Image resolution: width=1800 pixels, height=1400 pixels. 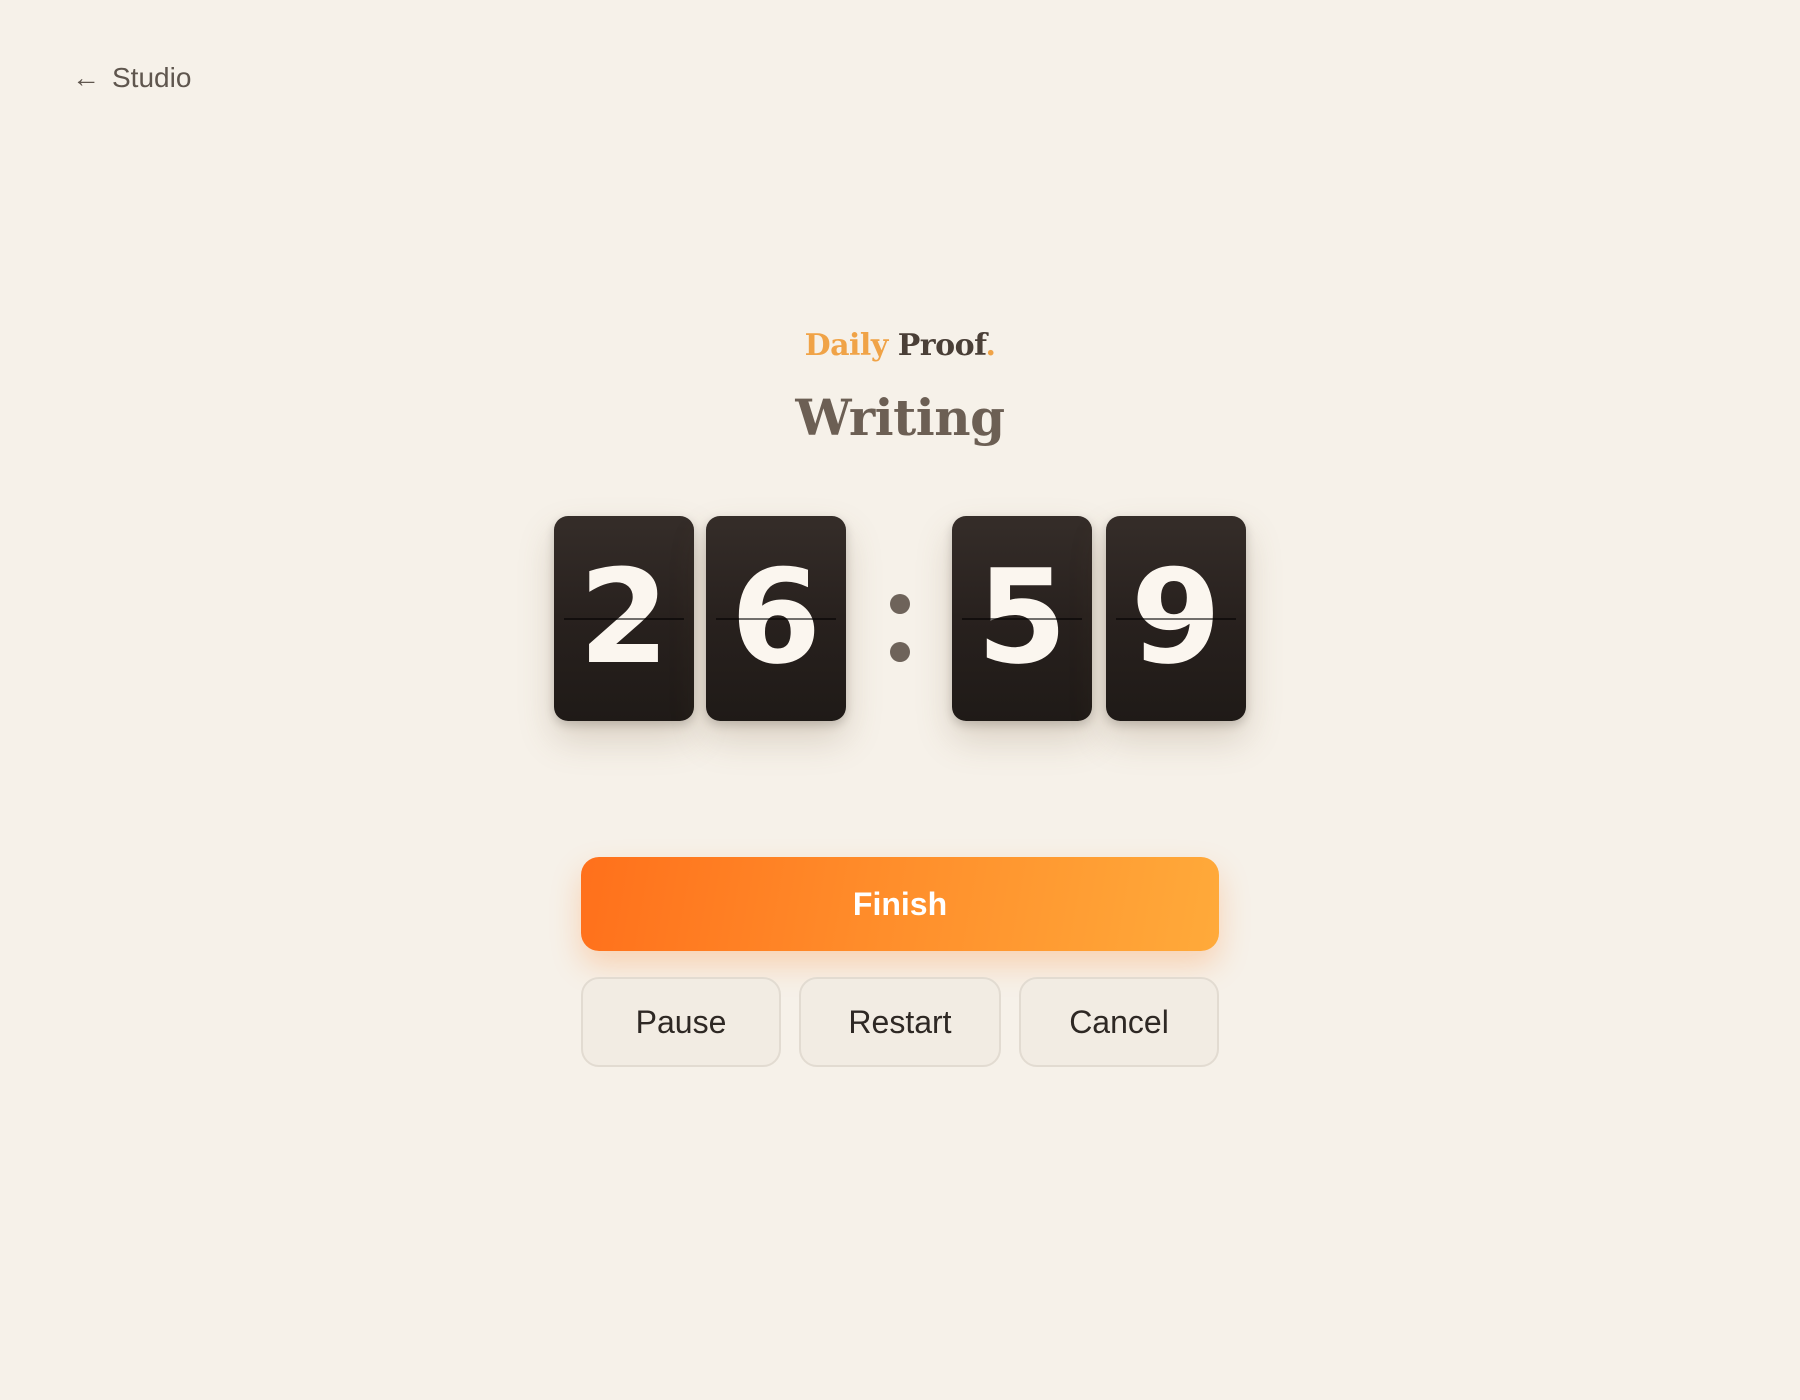 I want to click on flip-clock: 2 6 5 9, so click(x=900, y=618).